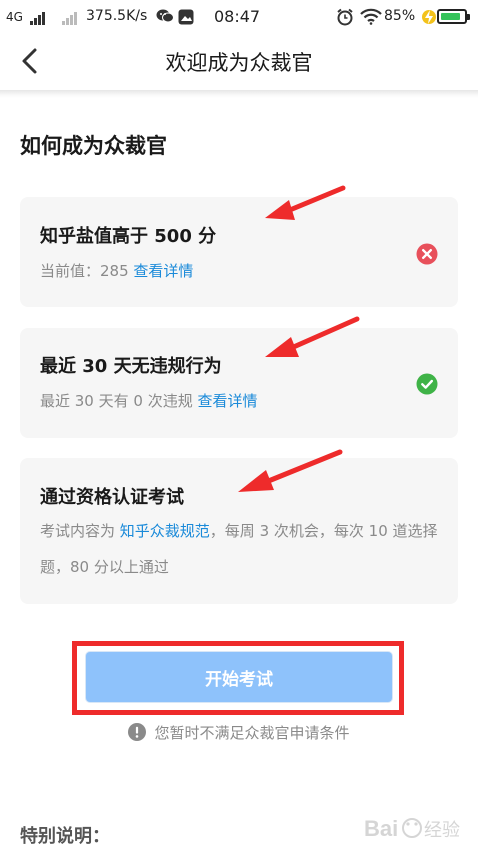 The image size is (478, 860). I want to click on check-circle-icon, so click(427, 384).